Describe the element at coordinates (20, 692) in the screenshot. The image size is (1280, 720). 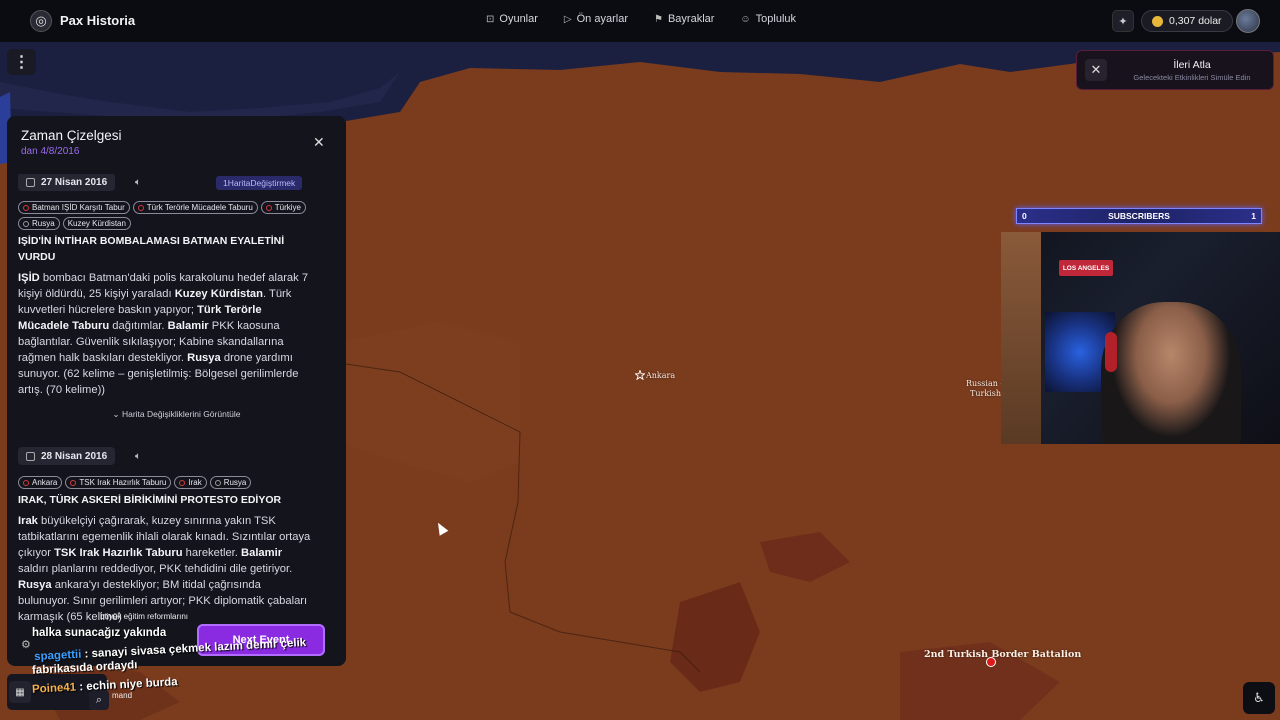
I see `chat-toggle-icon: ▦` at that location.